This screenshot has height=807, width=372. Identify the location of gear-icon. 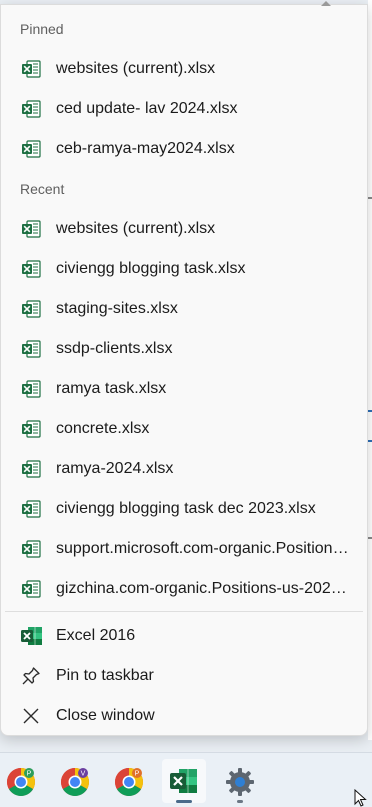
(240, 784).